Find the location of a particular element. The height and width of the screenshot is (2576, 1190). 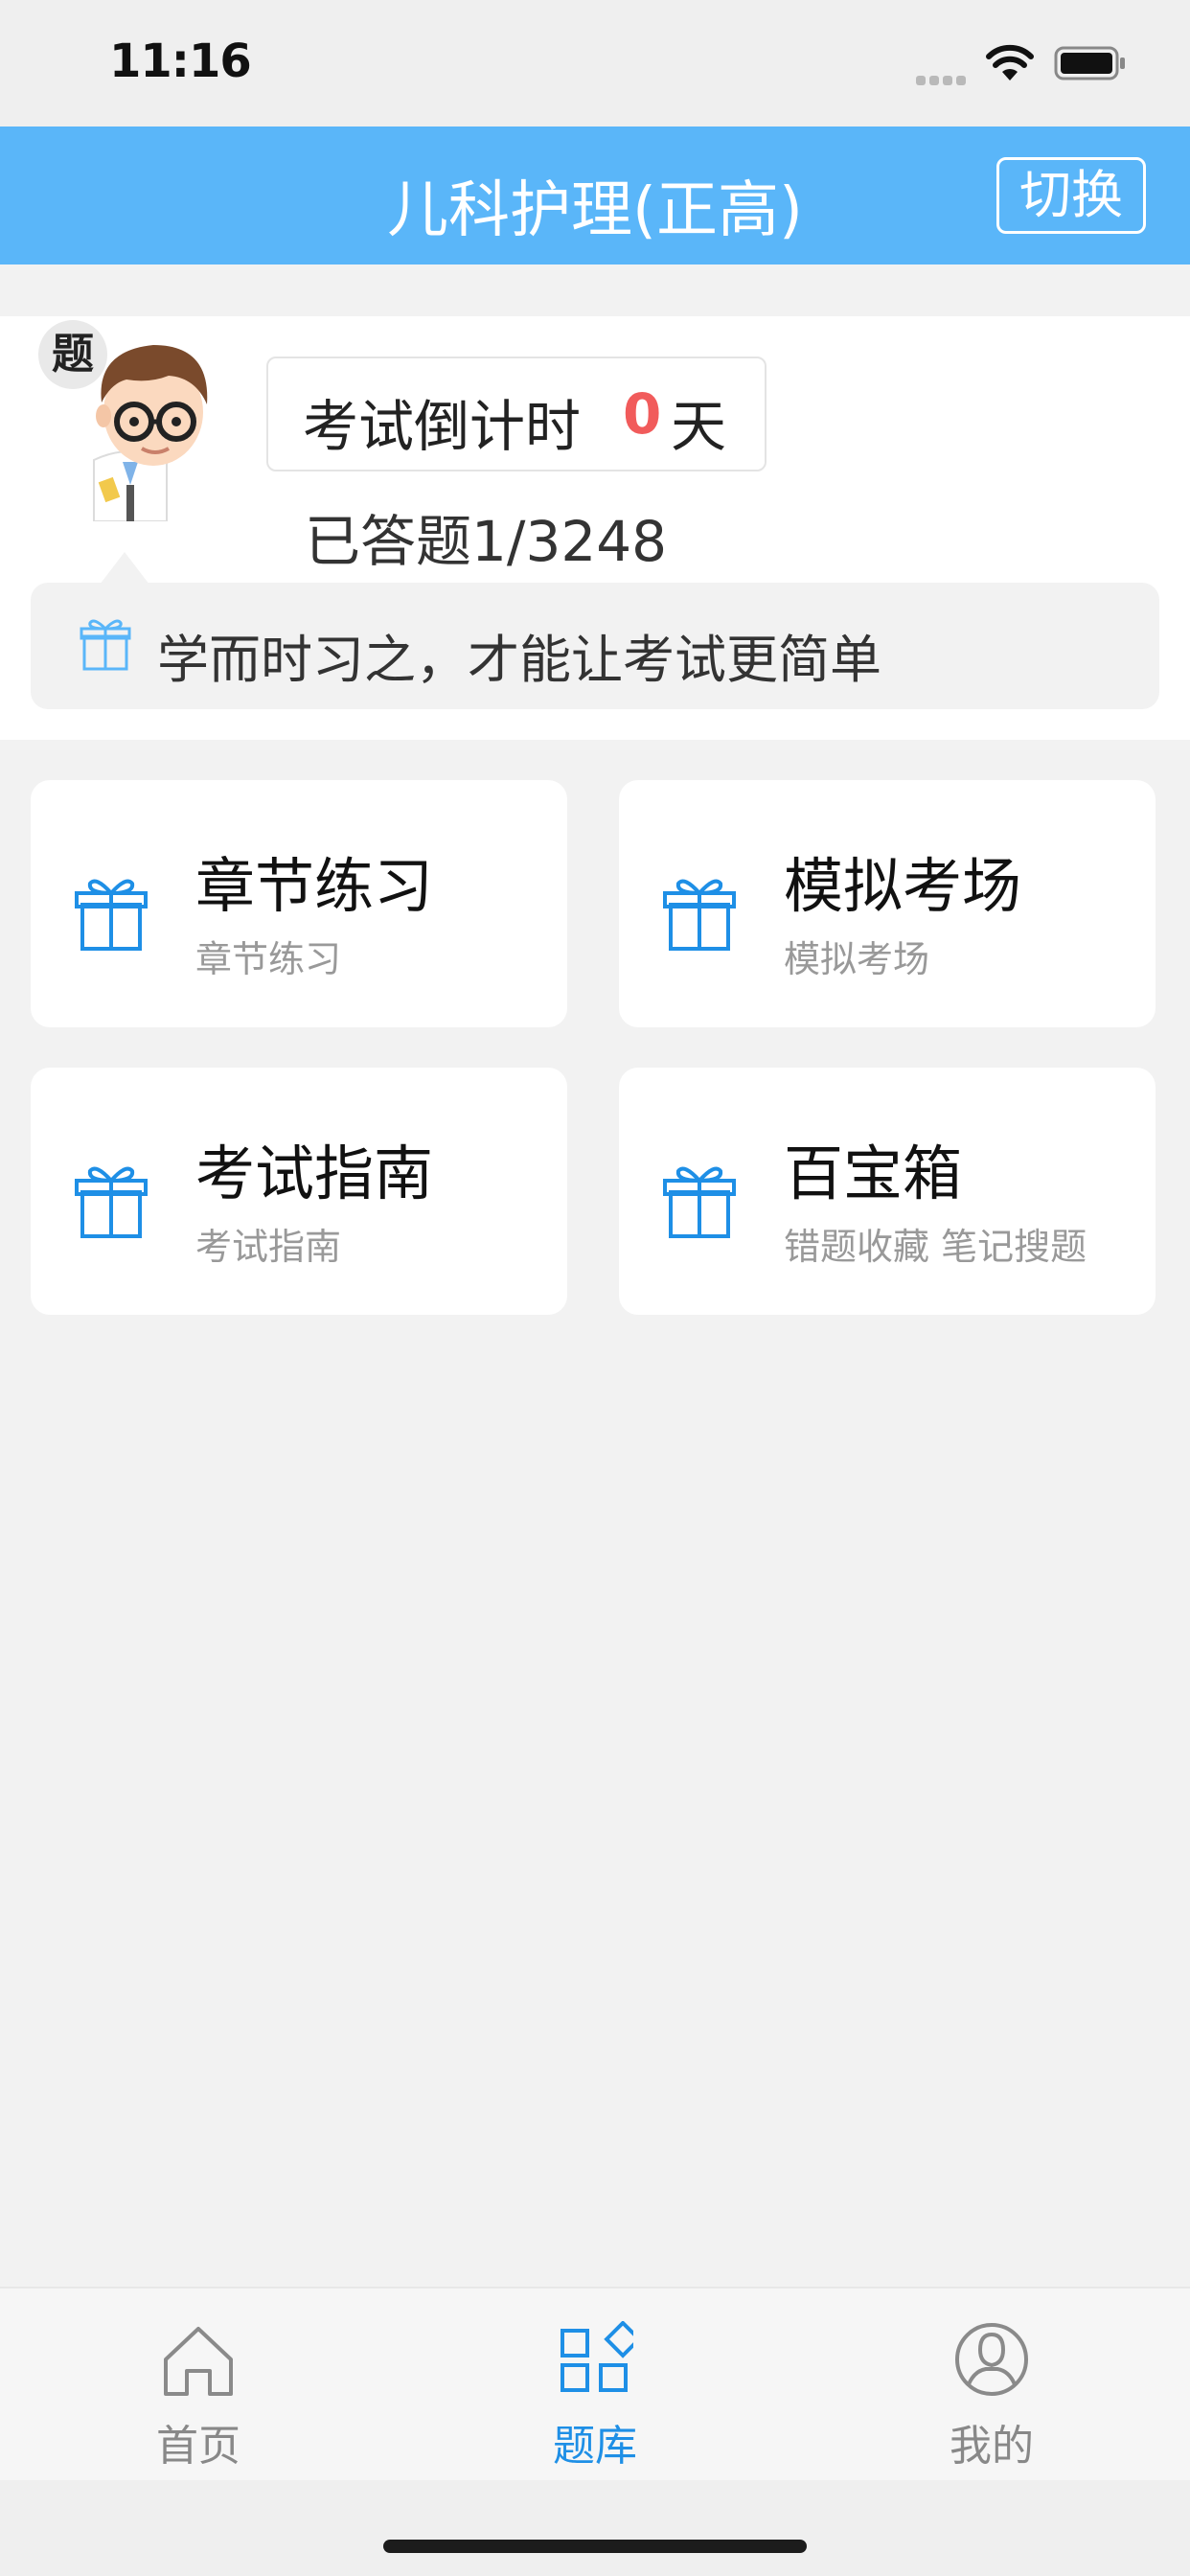

exam-countdown: 考试倒计时 0 天 is located at coordinates (516, 414).